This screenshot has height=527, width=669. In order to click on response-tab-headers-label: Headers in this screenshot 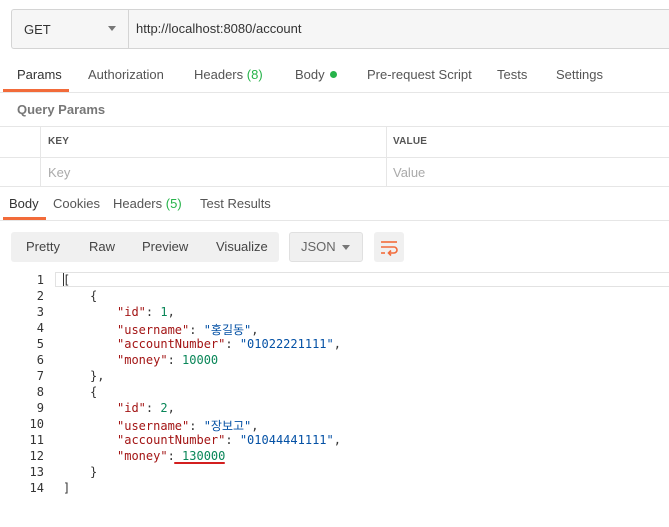, I will do `click(138, 203)`.